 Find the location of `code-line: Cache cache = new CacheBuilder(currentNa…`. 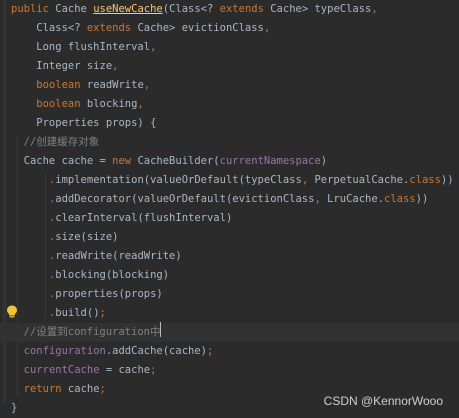

code-line: Cache cache = new CacheBuilder(currentNa… is located at coordinates (229, 161).